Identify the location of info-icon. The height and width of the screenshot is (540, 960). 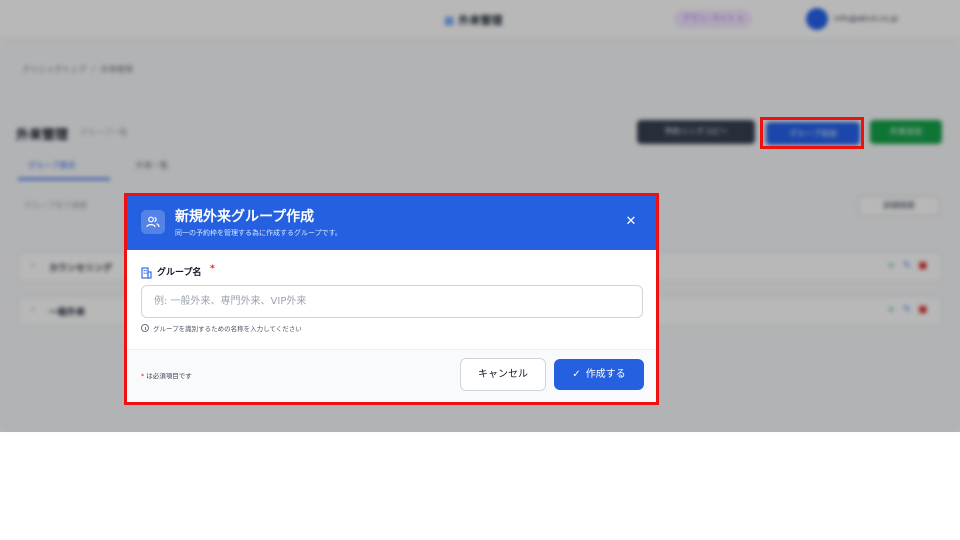
(145, 328).